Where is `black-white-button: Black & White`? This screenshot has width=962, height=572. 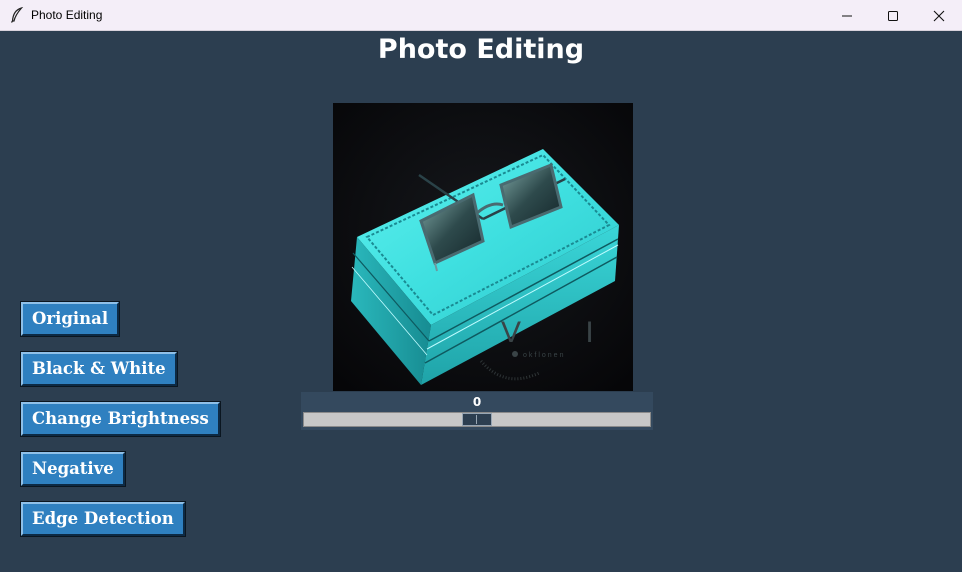 black-white-button: Black & White is located at coordinates (99, 369).